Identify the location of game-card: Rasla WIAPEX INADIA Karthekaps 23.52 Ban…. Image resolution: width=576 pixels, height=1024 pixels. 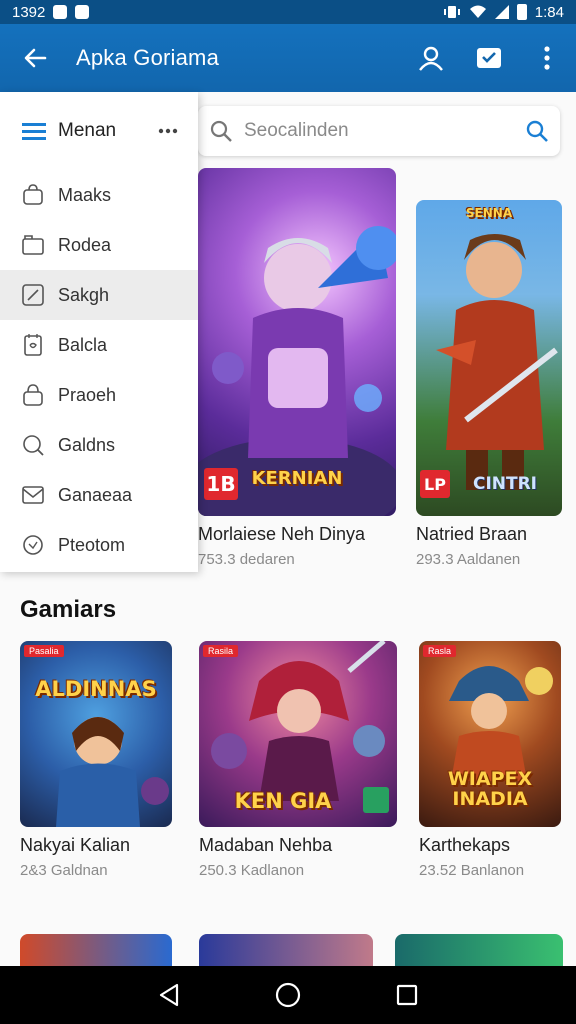
(494, 760).